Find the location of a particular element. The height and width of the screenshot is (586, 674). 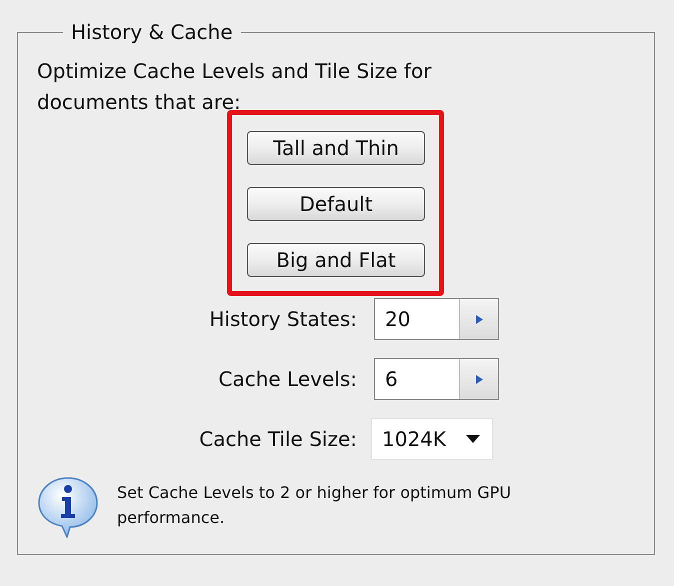

preset-button: Tall and Thin is located at coordinates (336, 148).